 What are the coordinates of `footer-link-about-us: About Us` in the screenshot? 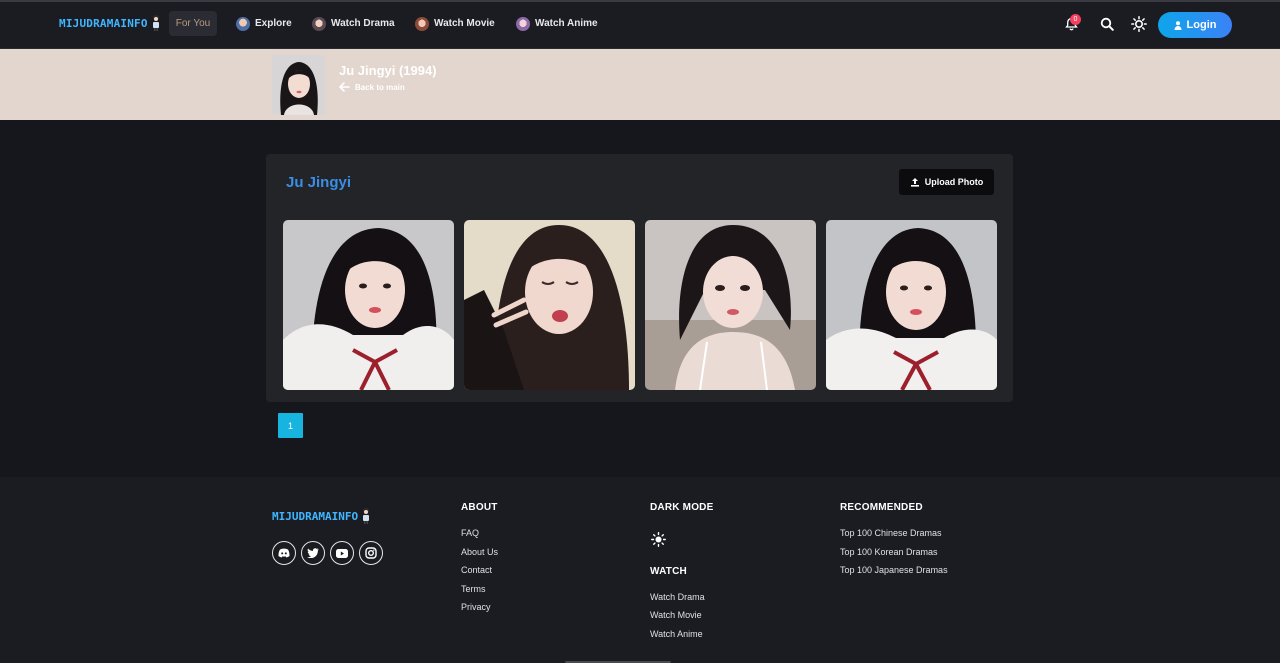 It's located at (479, 552).